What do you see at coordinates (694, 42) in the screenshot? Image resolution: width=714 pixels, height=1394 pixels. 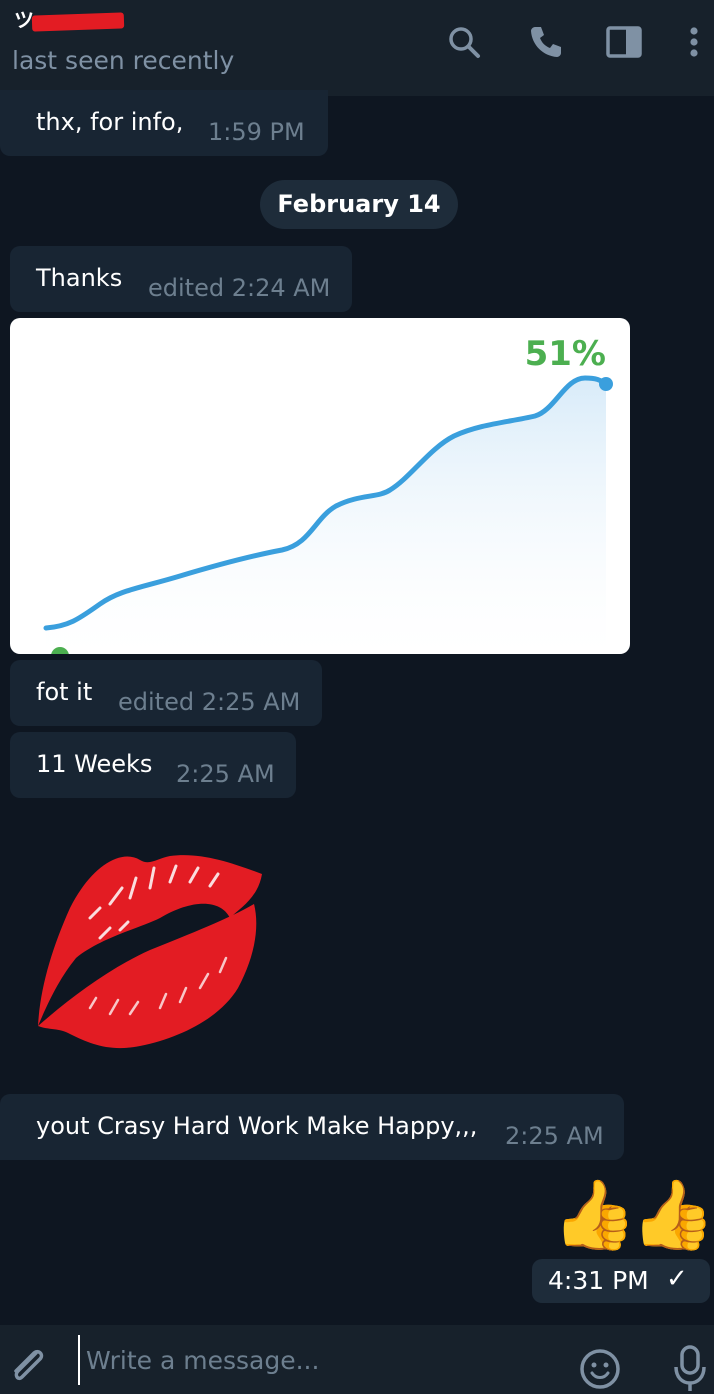 I see `more-icon` at bounding box center [694, 42].